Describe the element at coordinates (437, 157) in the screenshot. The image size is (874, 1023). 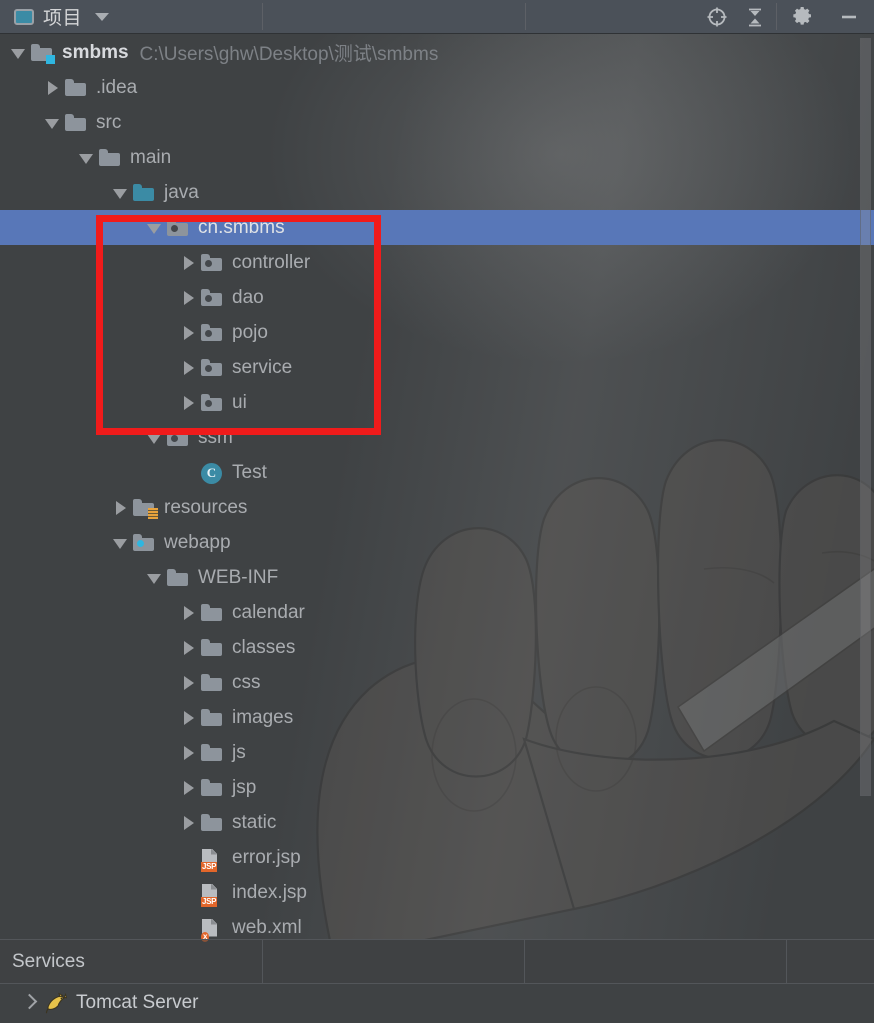
I see `tree-row-main: main` at that location.